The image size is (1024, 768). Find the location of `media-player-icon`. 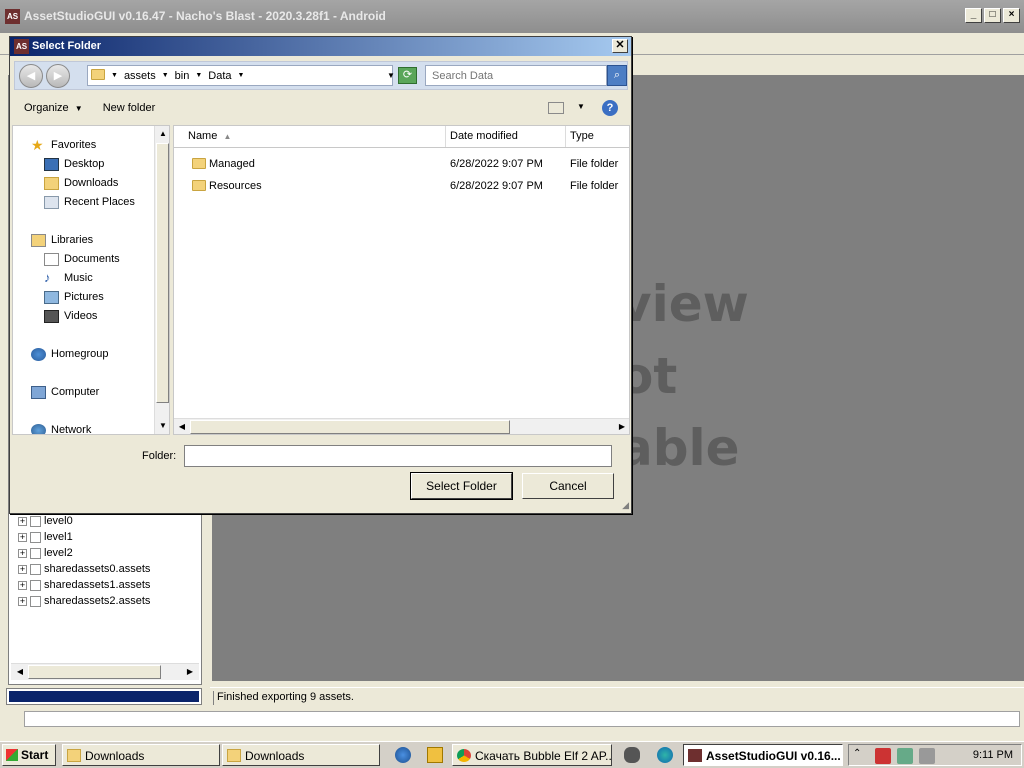

media-player-icon is located at coordinates (435, 755).